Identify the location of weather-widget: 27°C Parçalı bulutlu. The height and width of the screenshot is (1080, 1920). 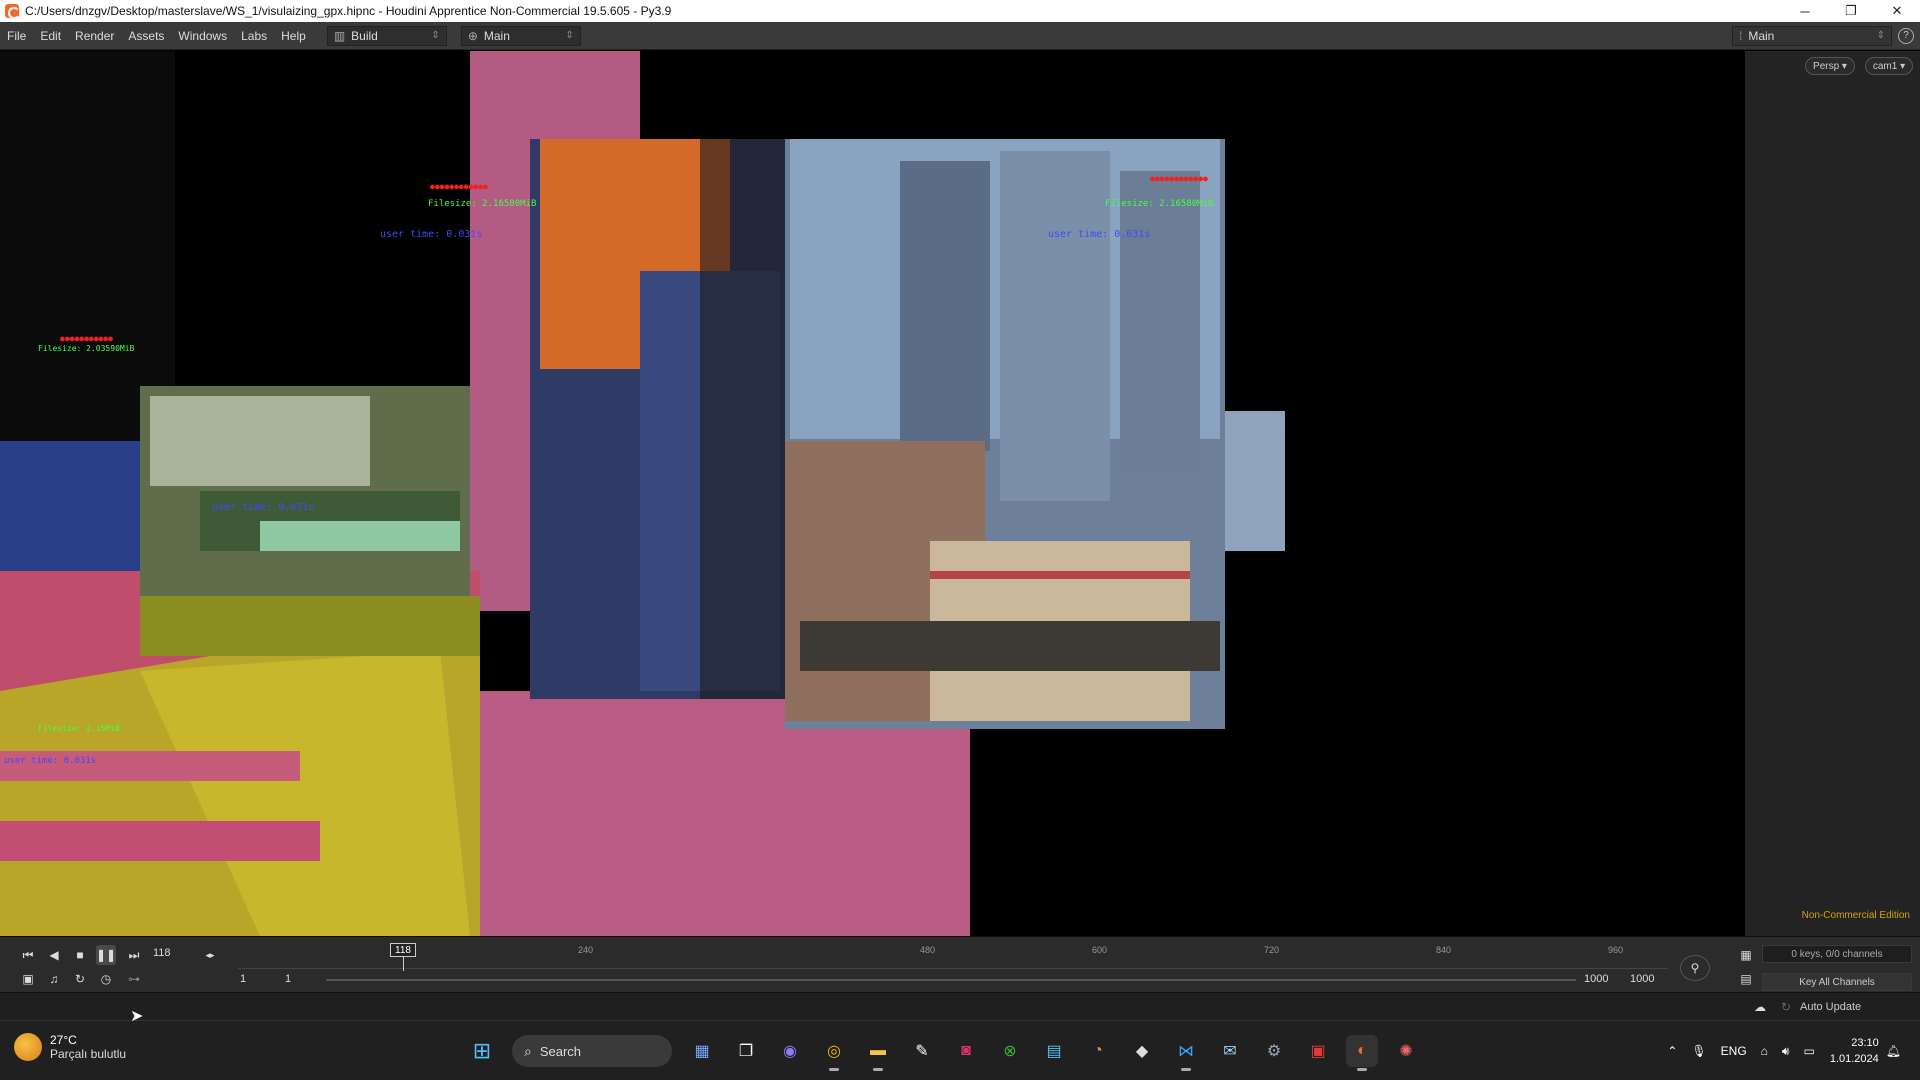
(70, 1047).